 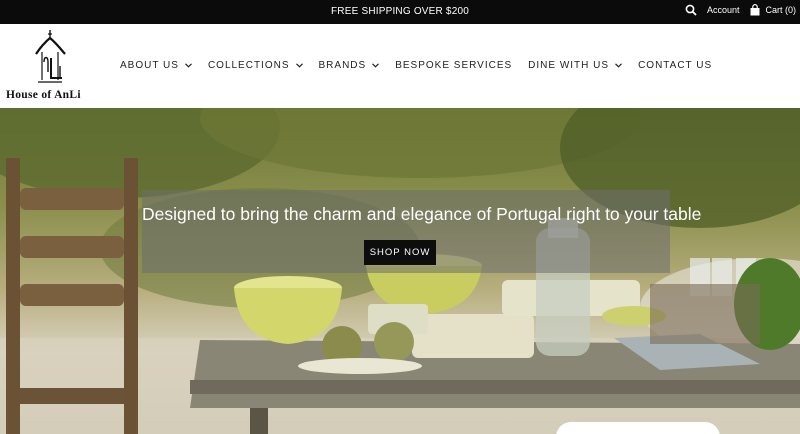 What do you see at coordinates (342, 65) in the screenshot?
I see `nav-brands-label: BRANDS` at bounding box center [342, 65].